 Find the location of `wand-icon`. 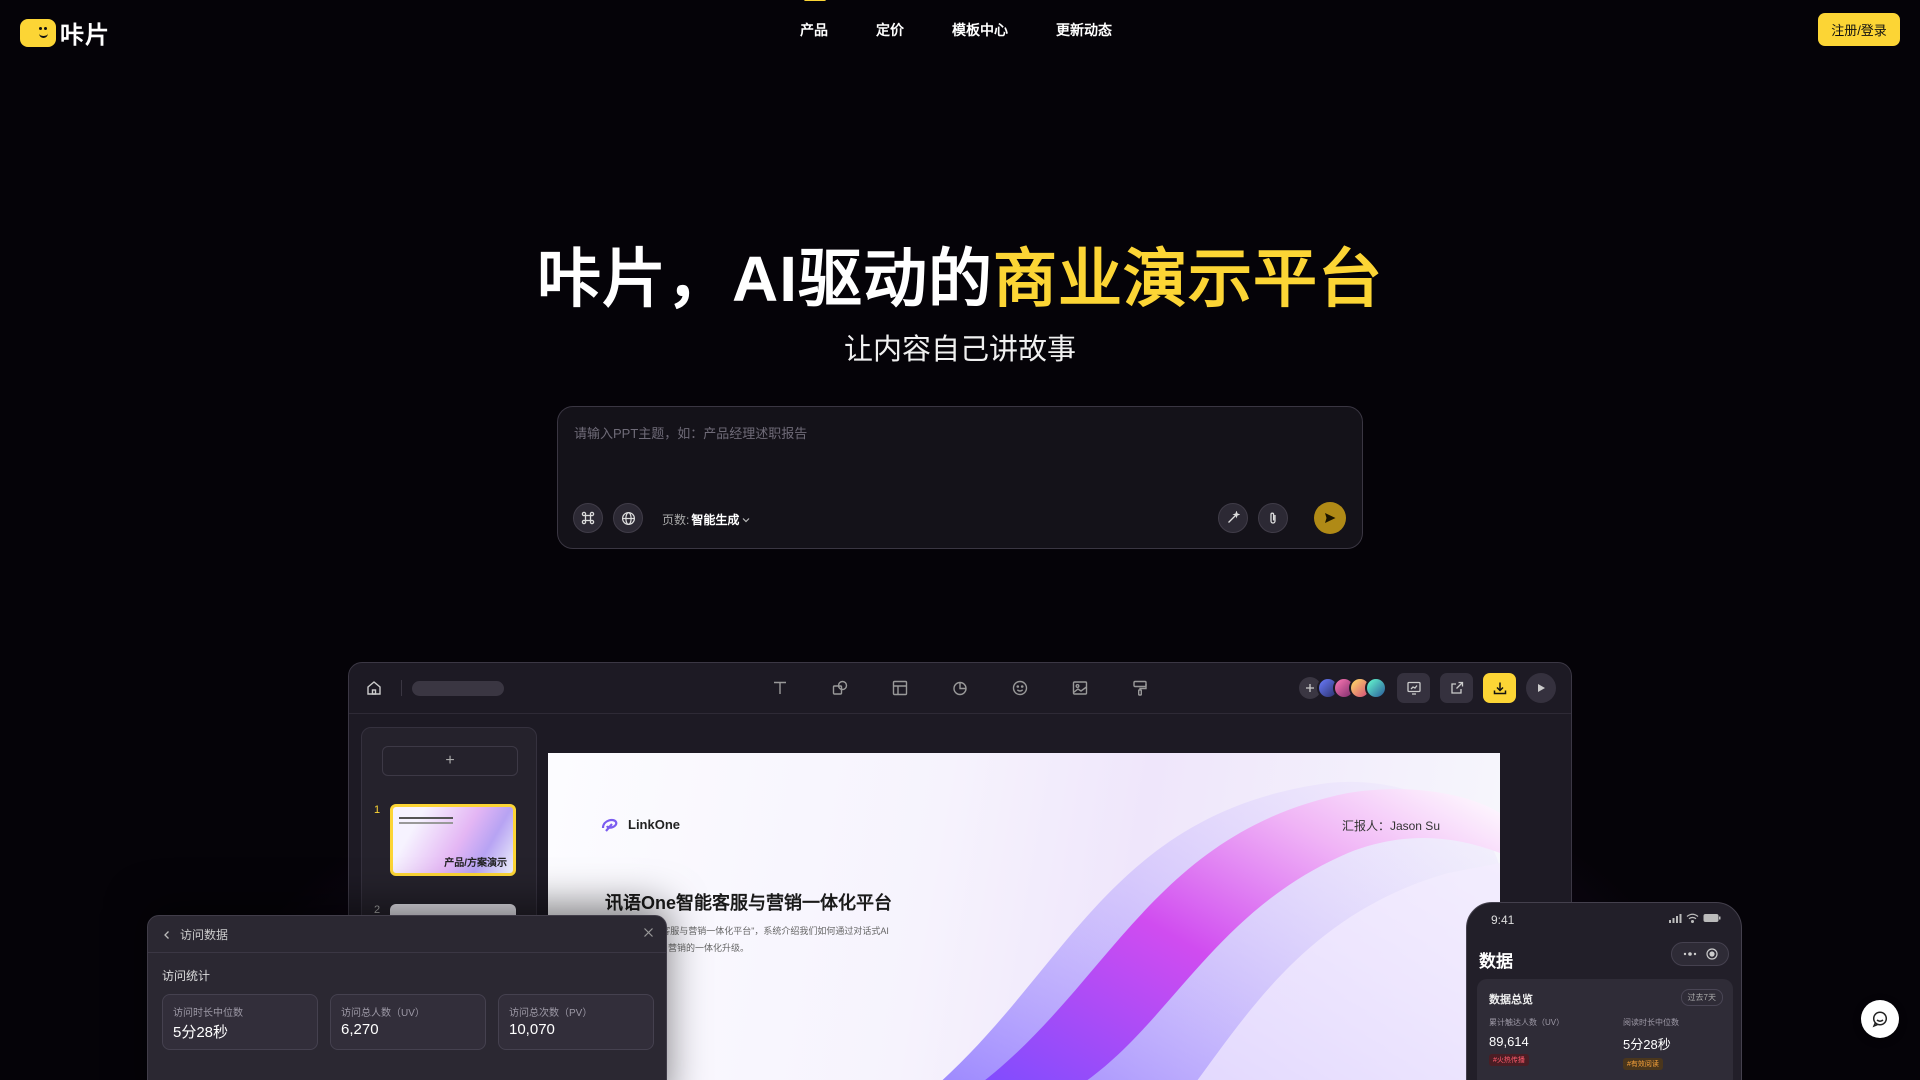

wand-icon is located at coordinates (1234, 517).